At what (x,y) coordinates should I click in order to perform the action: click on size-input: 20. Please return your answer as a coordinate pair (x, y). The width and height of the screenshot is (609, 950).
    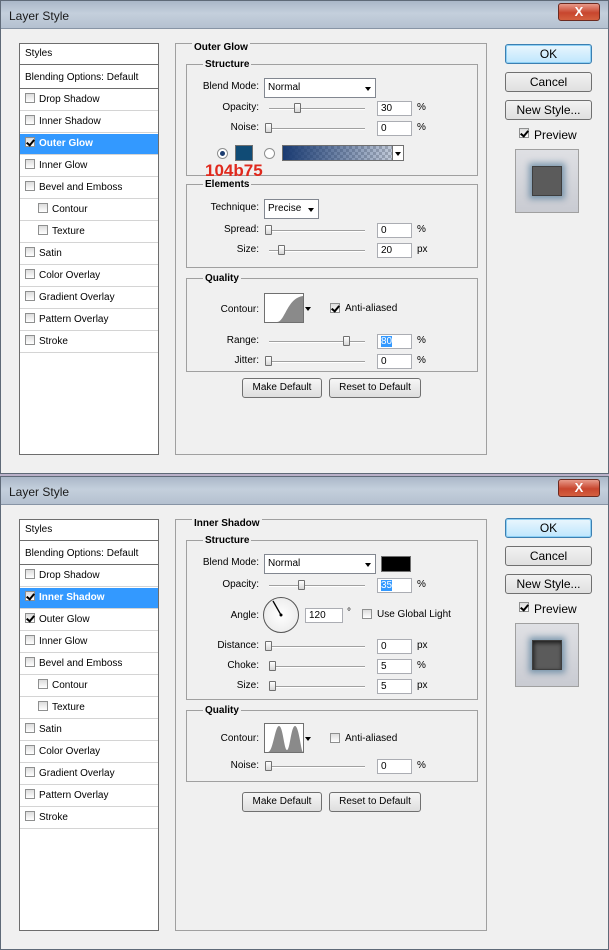
    Looking at the image, I should click on (394, 250).